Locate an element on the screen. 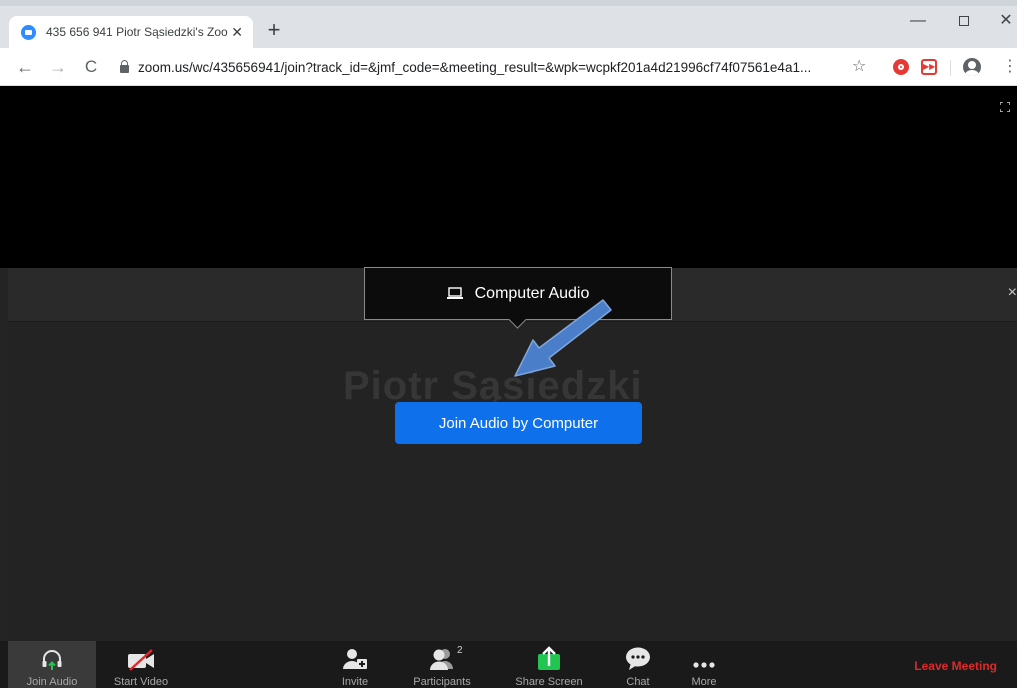 This screenshot has width=1017, height=688. title-bar is located at coordinates (508, 3).